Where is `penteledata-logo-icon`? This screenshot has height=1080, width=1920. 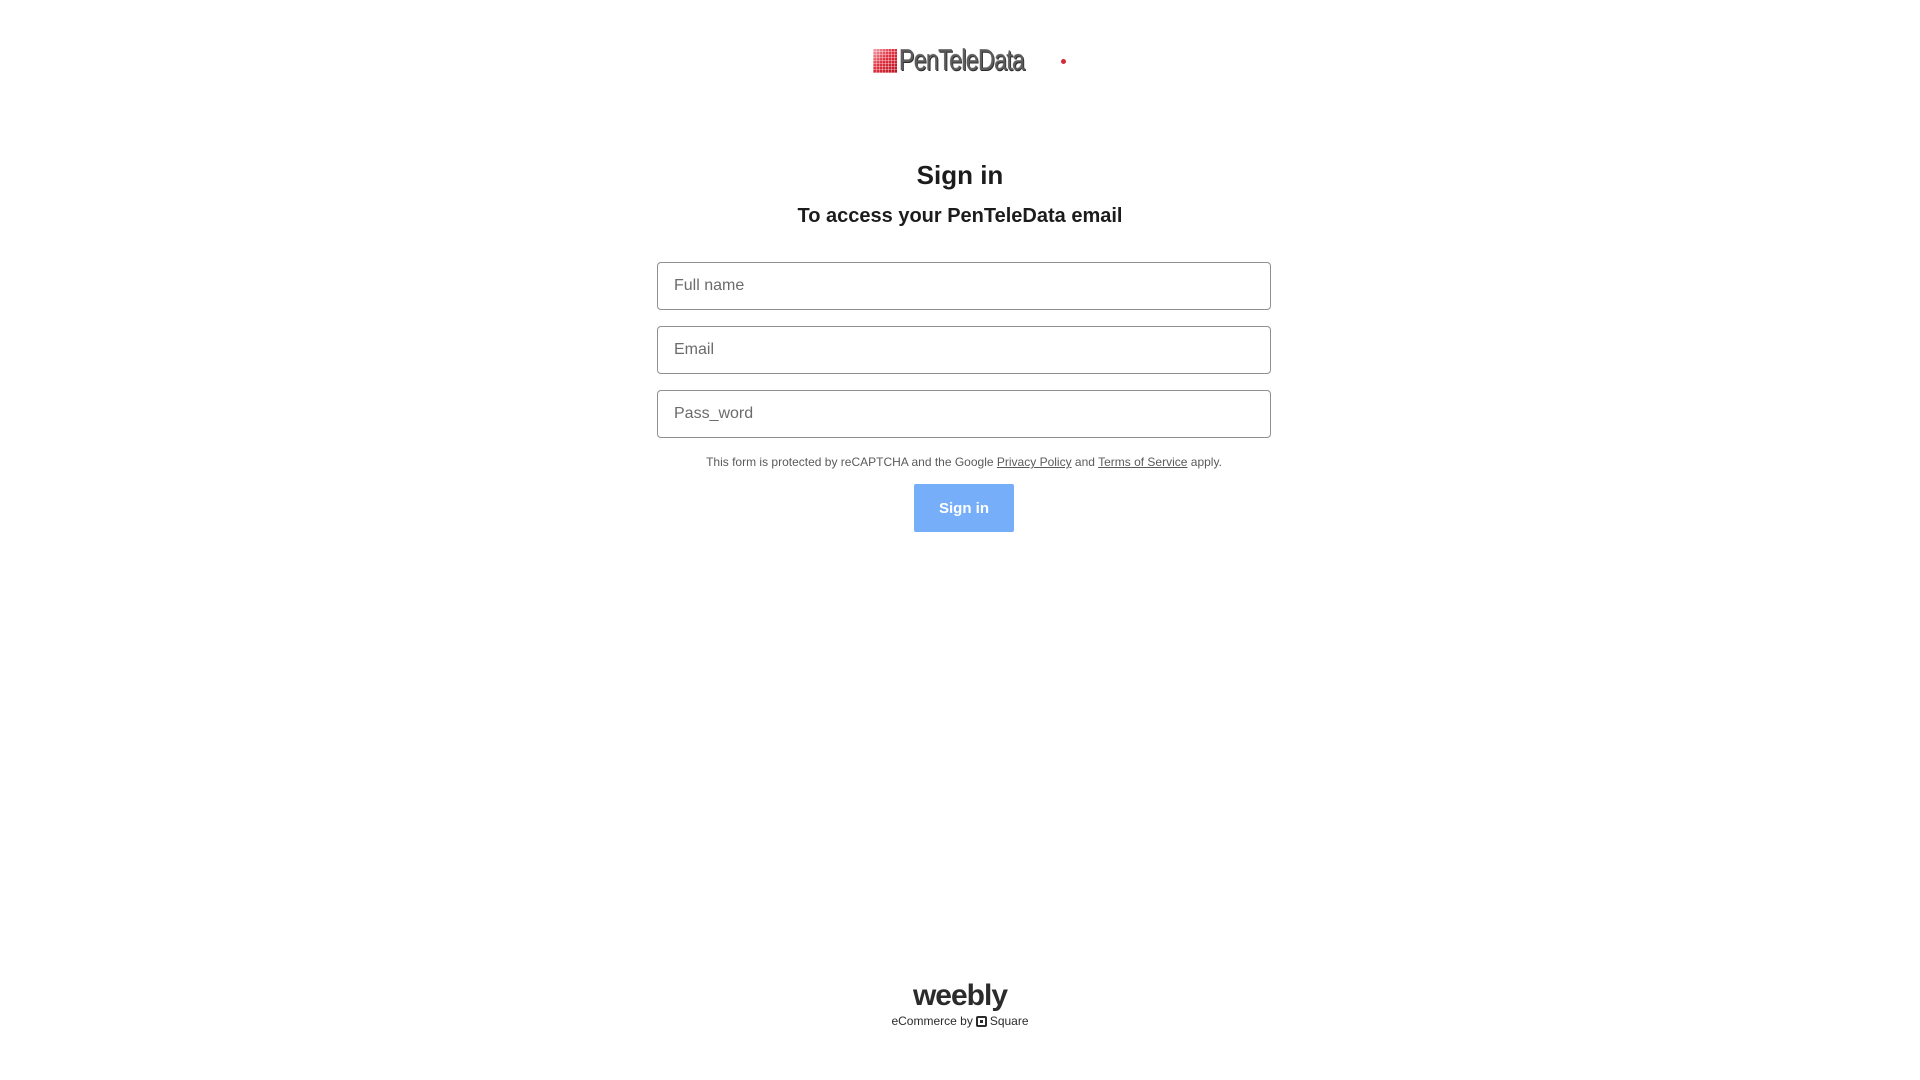
penteledata-logo-icon is located at coordinates (885, 61).